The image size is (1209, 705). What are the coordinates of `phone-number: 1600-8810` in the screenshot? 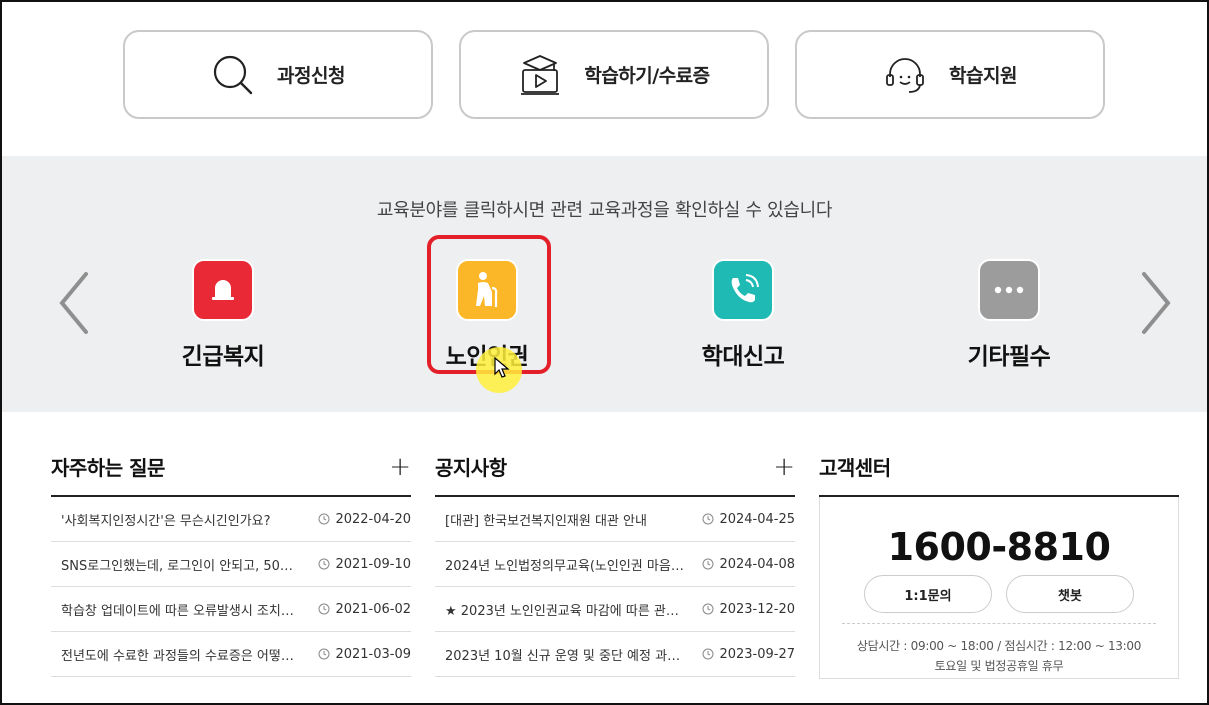 It's located at (999, 547).